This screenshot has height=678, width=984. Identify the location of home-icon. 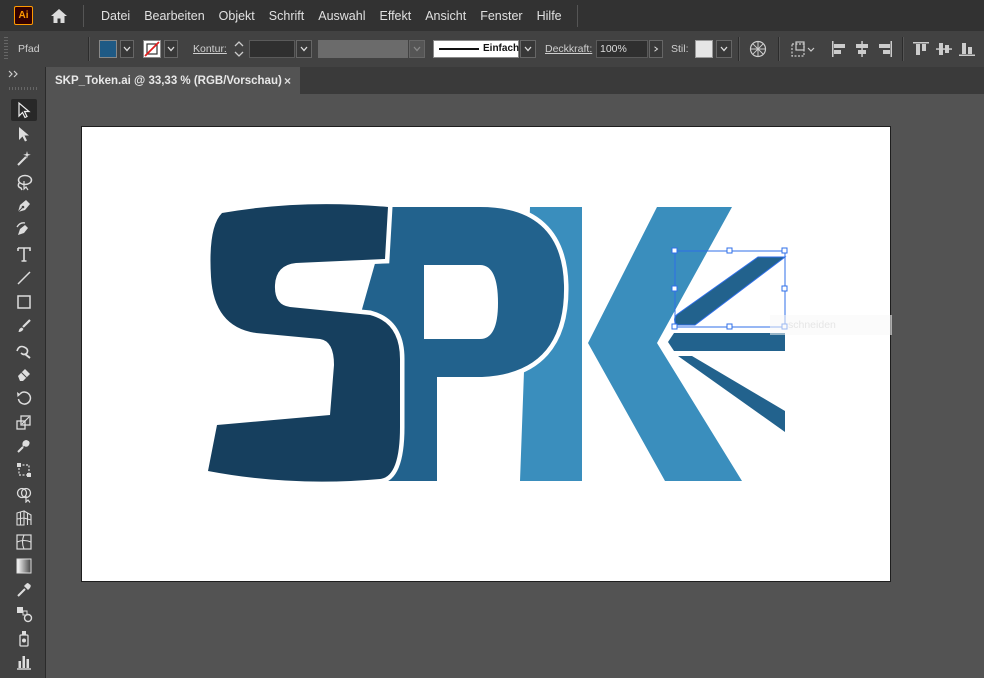
(59, 16).